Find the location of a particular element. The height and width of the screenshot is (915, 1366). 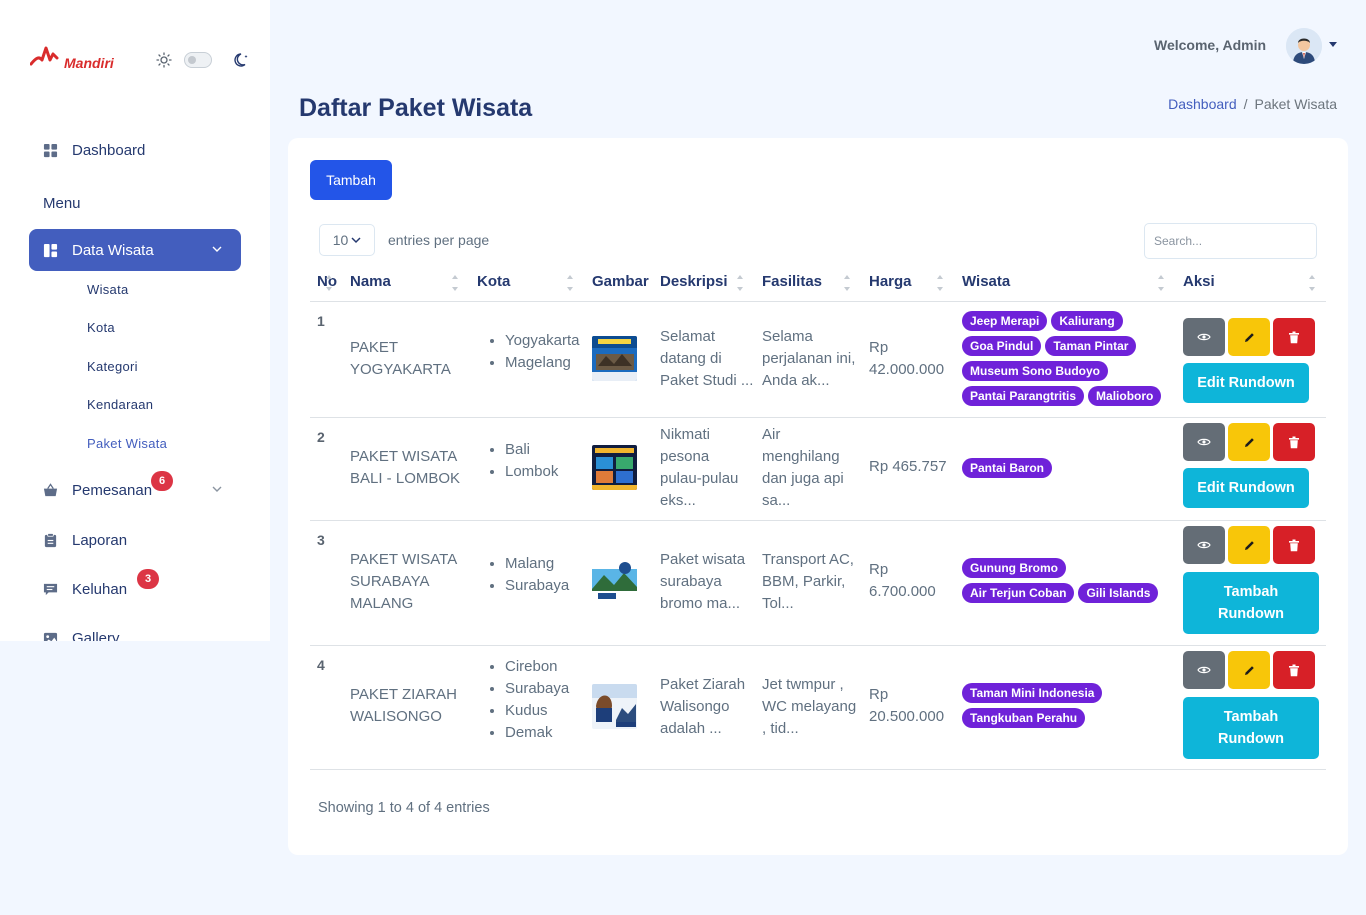

trash-icon is located at coordinates (1294, 545).